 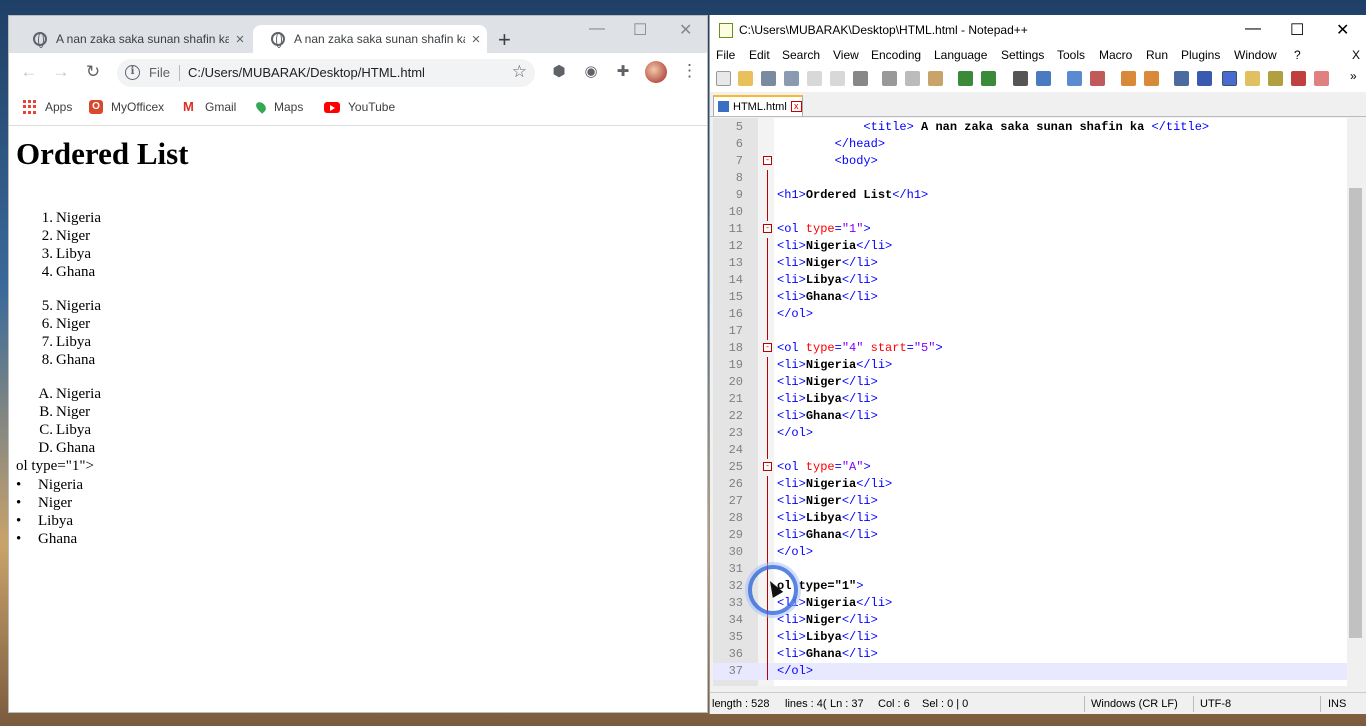 What do you see at coordinates (801, 55) in the screenshot?
I see `menu-search: Search` at bounding box center [801, 55].